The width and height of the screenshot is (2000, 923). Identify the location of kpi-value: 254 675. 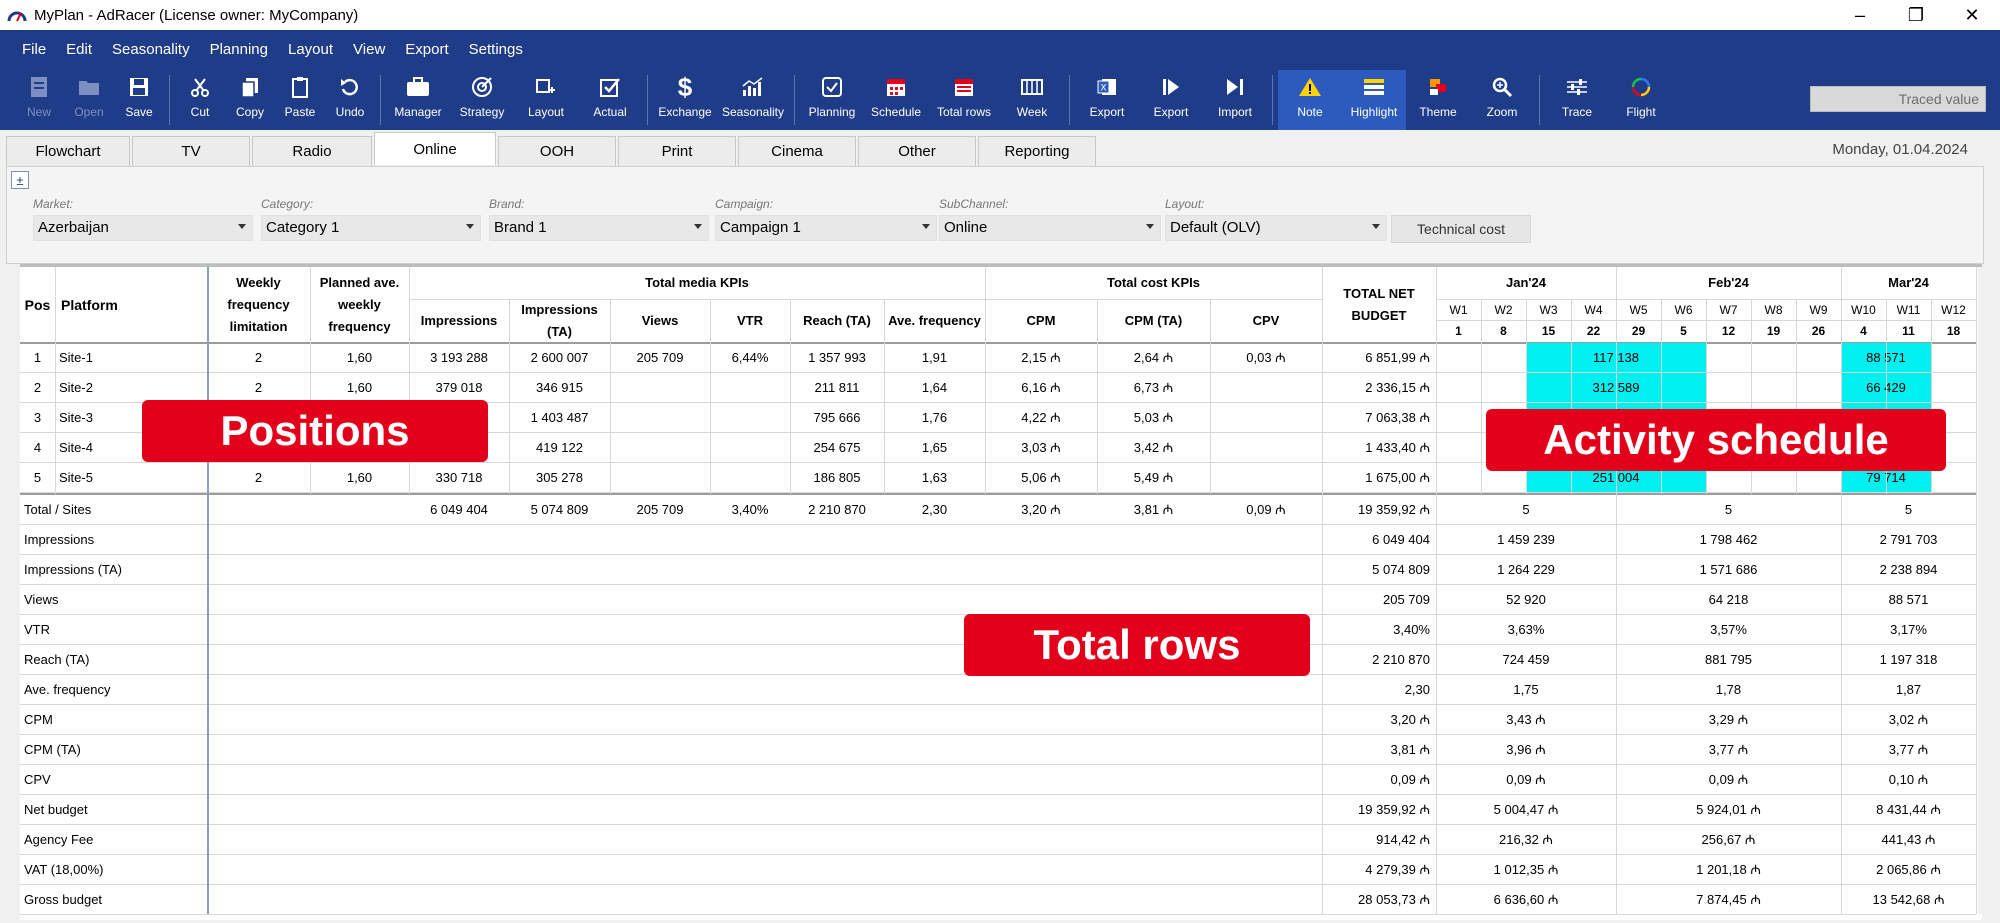
(837, 447).